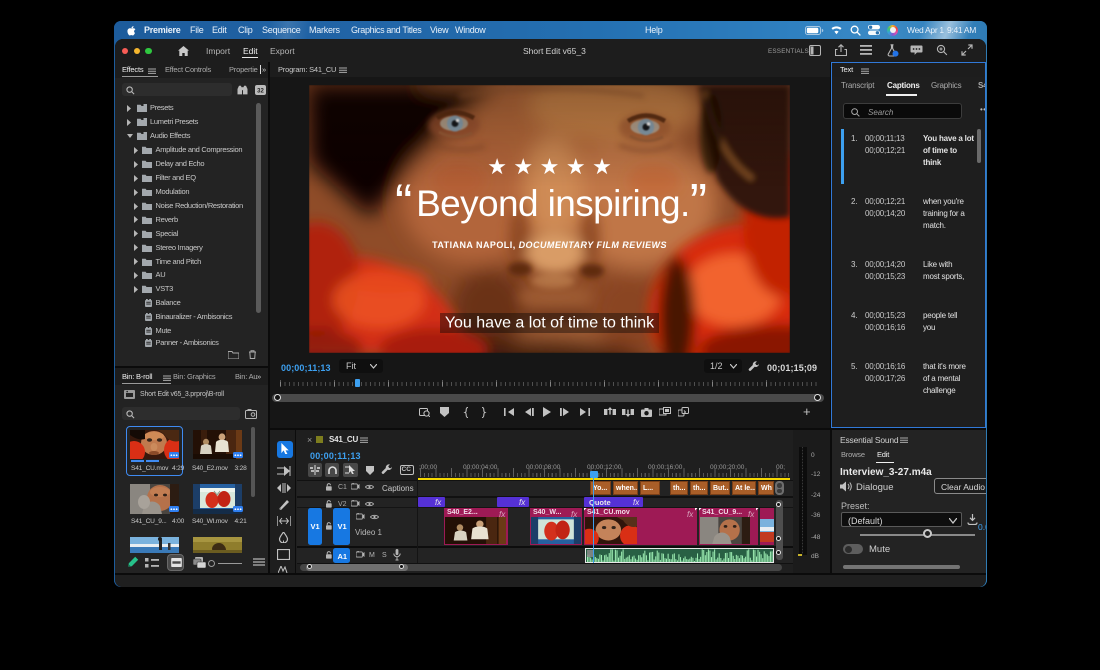  What do you see at coordinates (260, 92) in the screenshot?
I see `svg-text: 32` at bounding box center [260, 92].